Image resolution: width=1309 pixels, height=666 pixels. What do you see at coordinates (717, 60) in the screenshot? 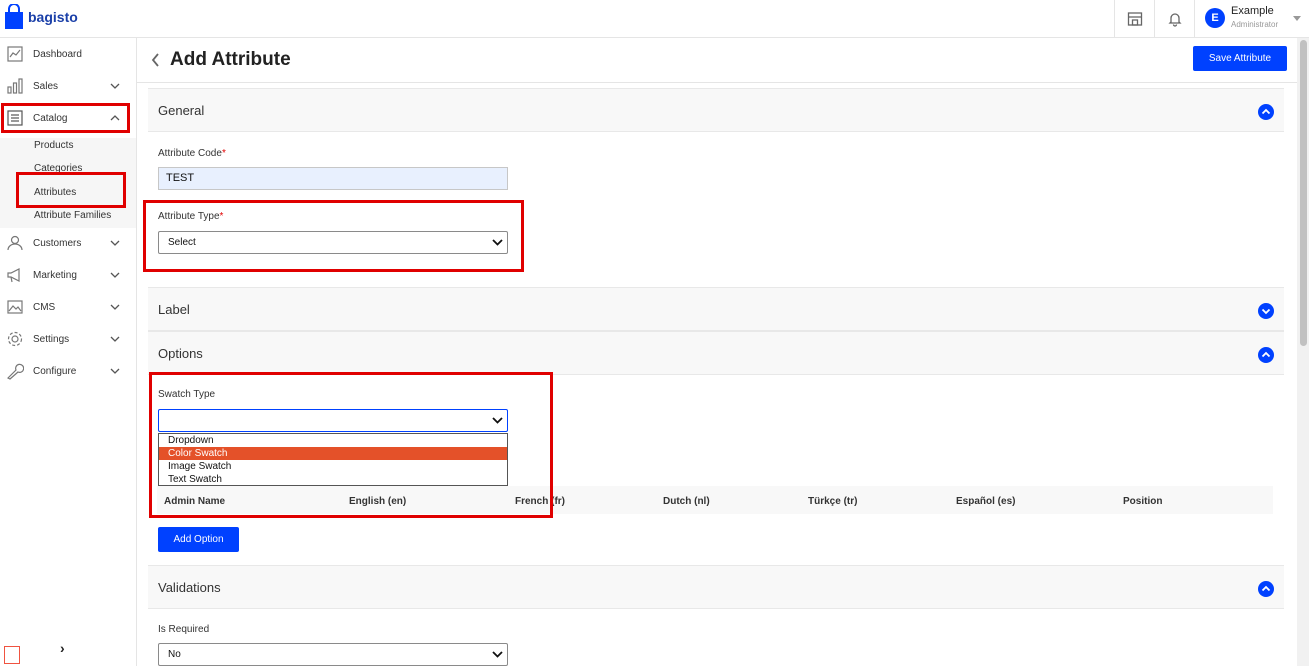
I see `page-header: Add Attribute Save Attribute` at bounding box center [717, 60].